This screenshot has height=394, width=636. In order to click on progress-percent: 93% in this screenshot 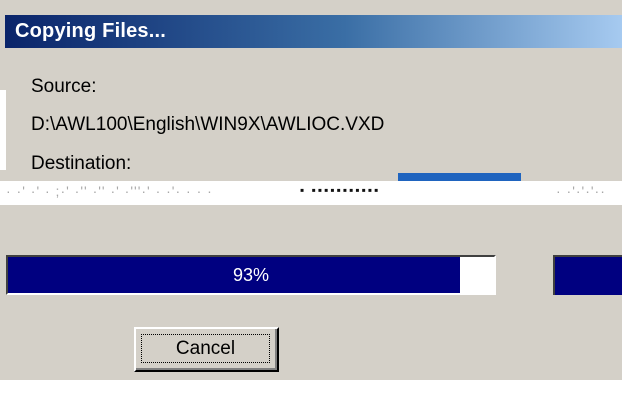, I will do `click(251, 274)`.